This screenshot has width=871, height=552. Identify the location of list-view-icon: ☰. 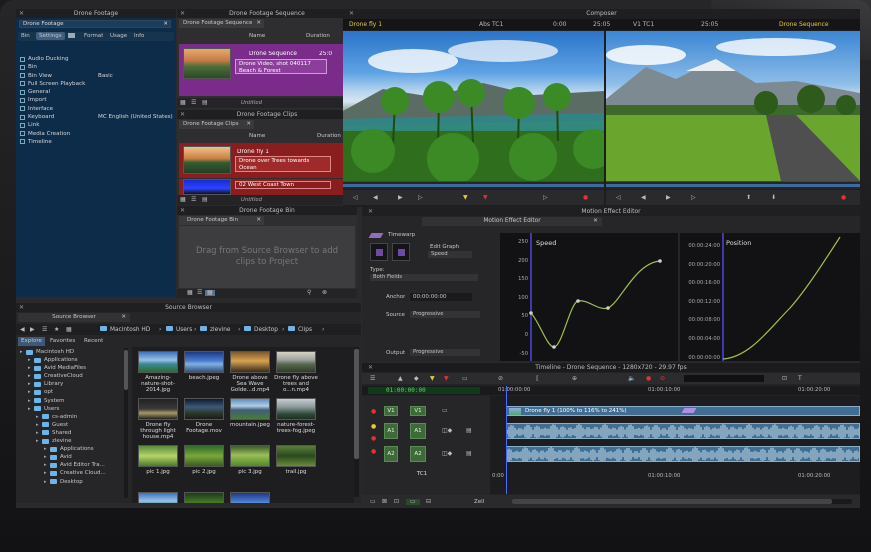
(44, 330).